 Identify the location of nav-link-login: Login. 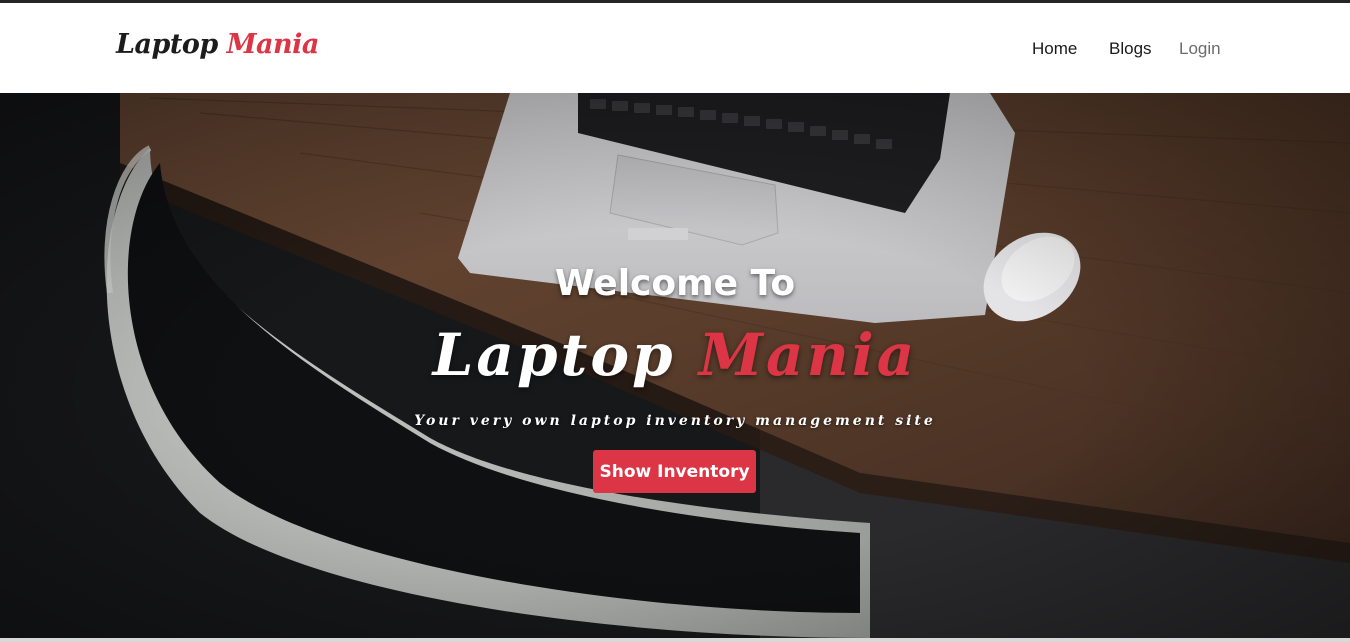
(1200, 49).